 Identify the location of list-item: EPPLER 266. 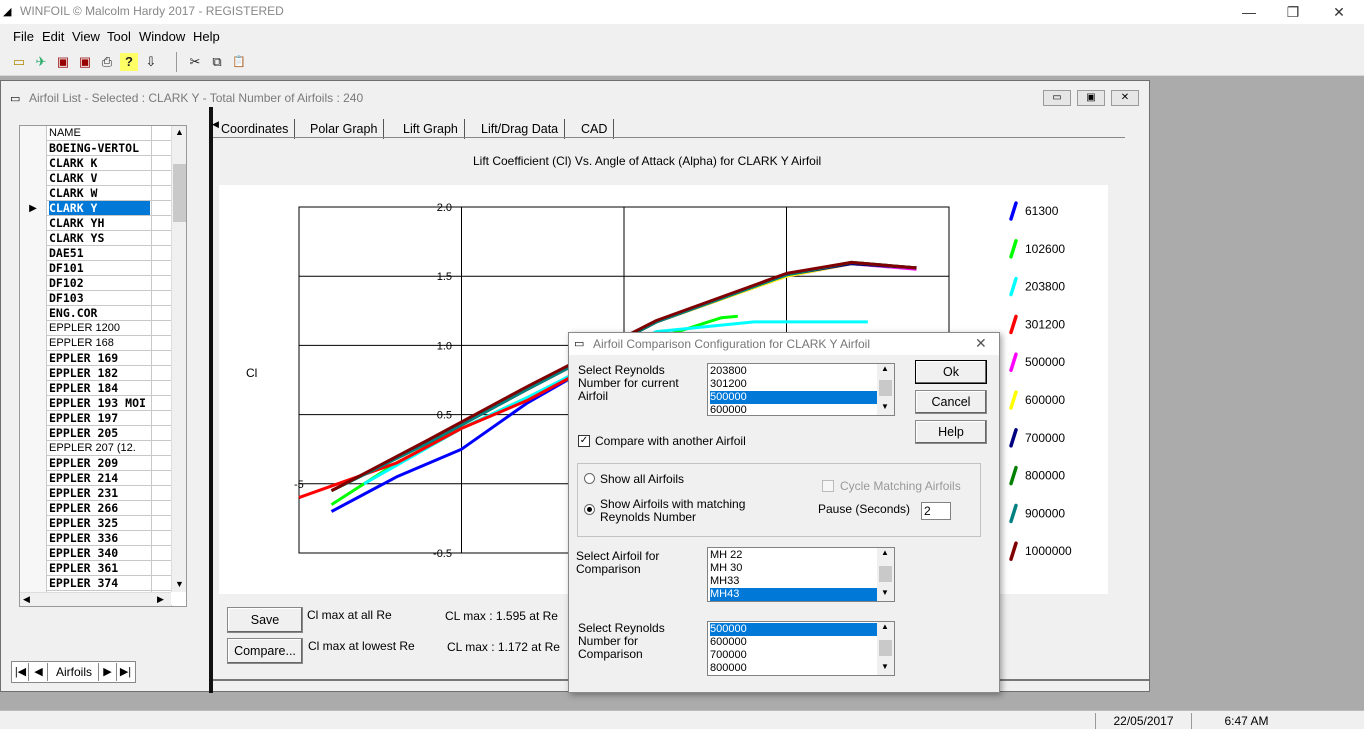
(96, 508).